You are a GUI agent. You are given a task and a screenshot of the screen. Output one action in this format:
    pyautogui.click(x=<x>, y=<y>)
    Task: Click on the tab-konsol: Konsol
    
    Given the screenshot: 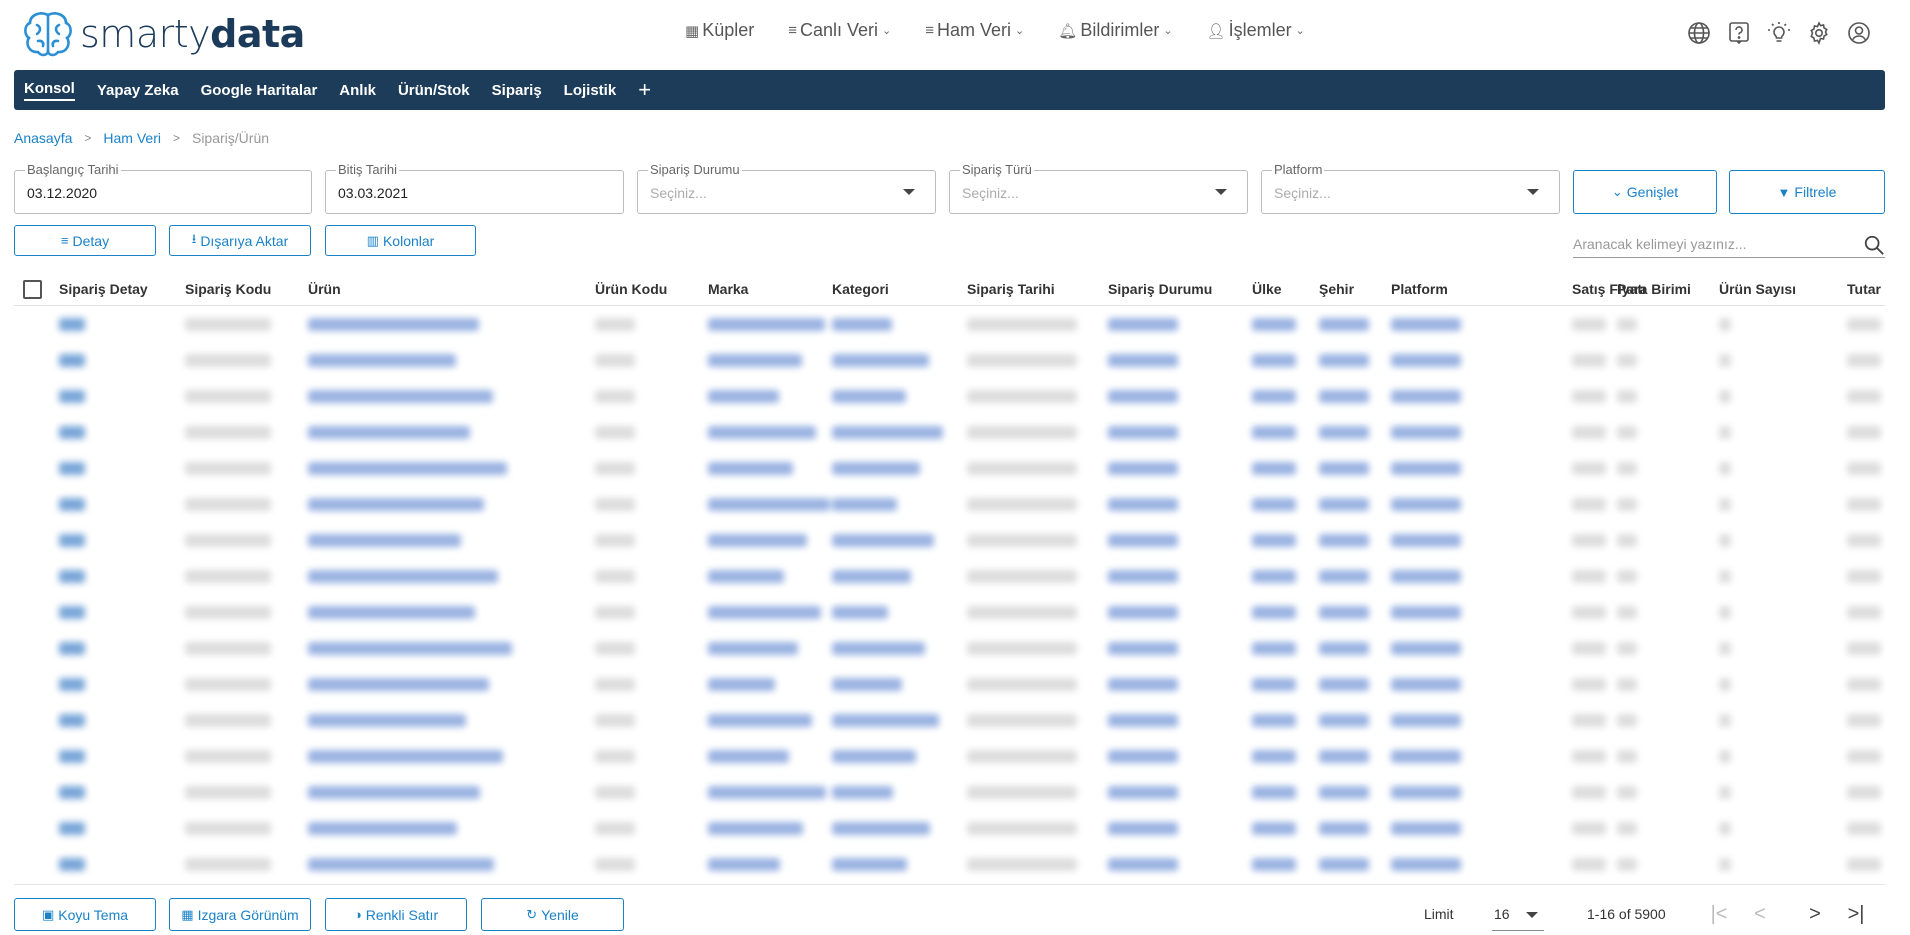 What is the action you would take?
    pyautogui.click(x=49, y=90)
    